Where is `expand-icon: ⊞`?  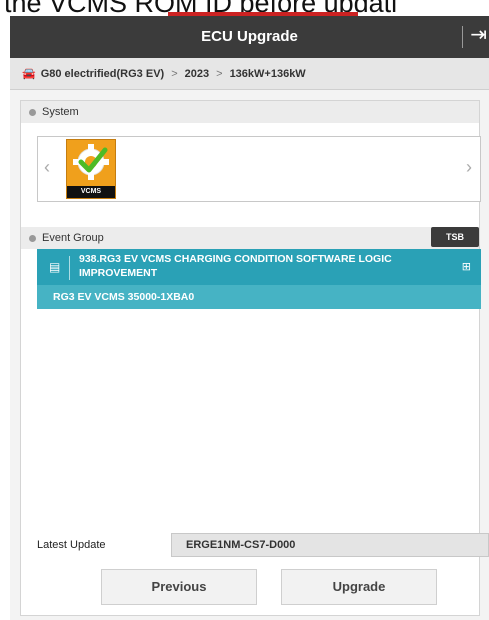 expand-icon: ⊞ is located at coordinates (466, 266).